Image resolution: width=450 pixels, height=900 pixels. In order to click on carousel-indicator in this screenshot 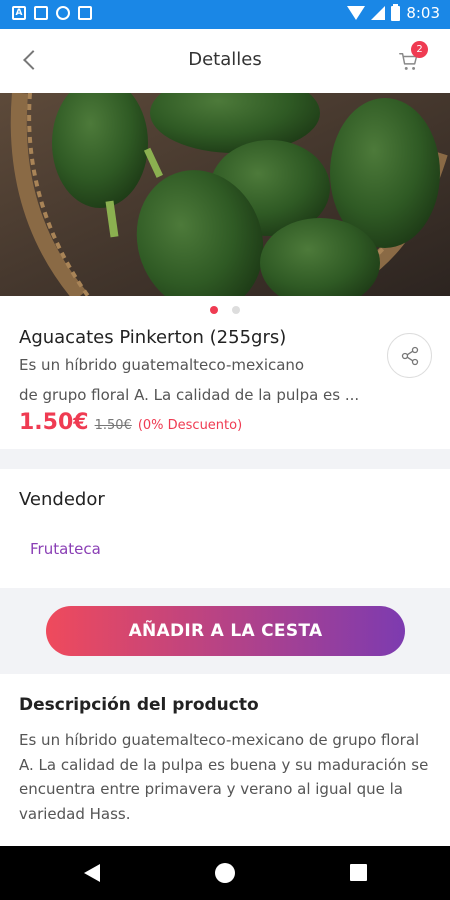, I will do `click(225, 310)`.